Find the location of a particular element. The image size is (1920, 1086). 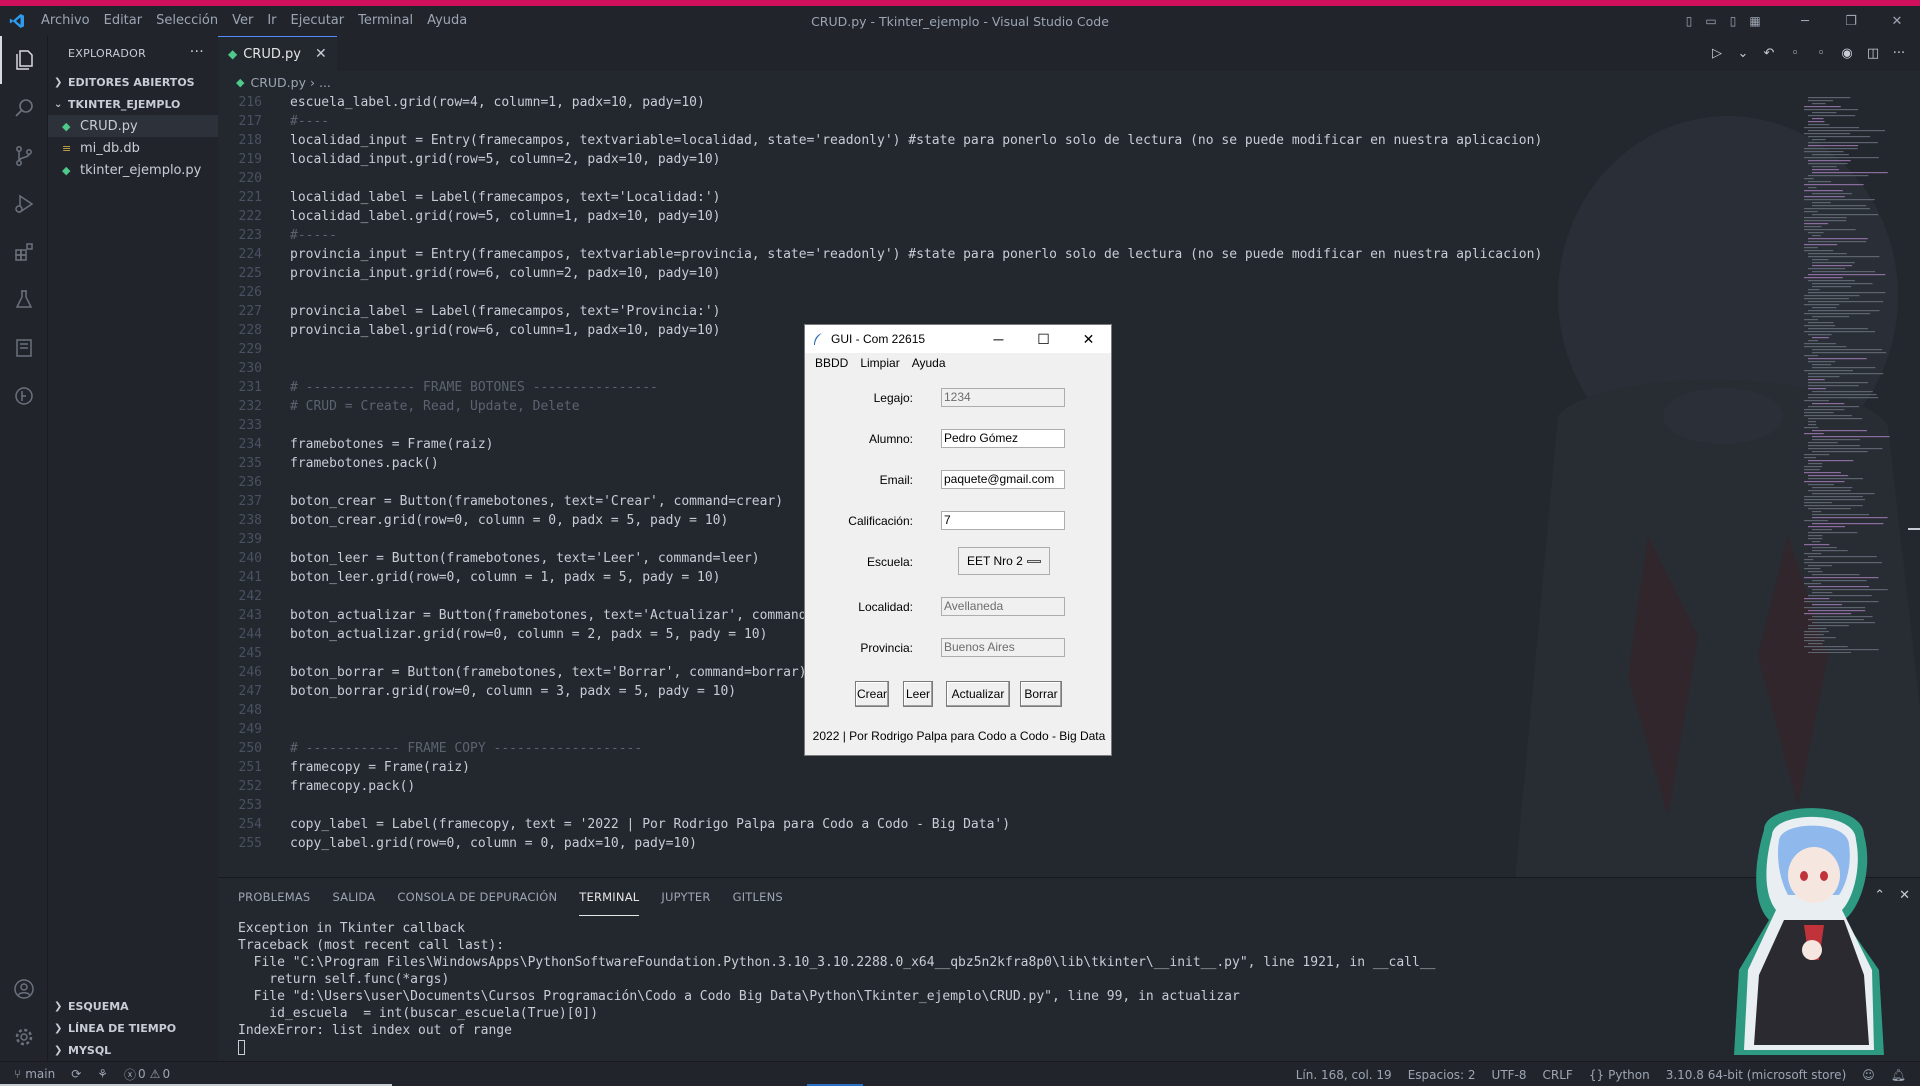

tk-close-icon: ✕ is located at coordinates (1088, 339).